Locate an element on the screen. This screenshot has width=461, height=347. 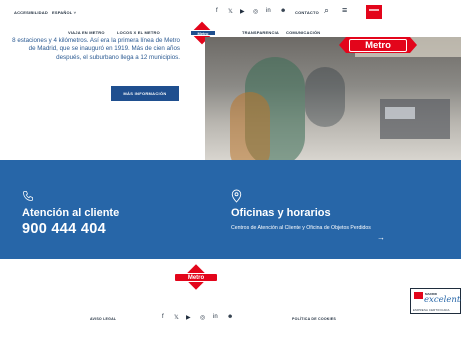
search-icon: ⌕ is located at coordinates (326, 10).